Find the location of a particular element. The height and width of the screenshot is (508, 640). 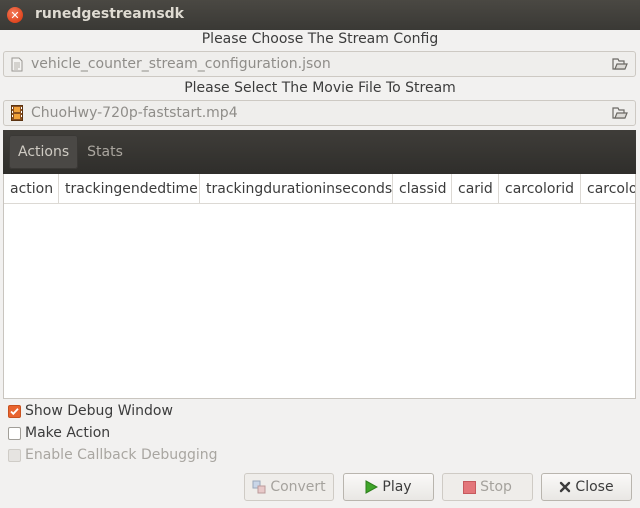

convert-icon is located at coordinates (259, 487).